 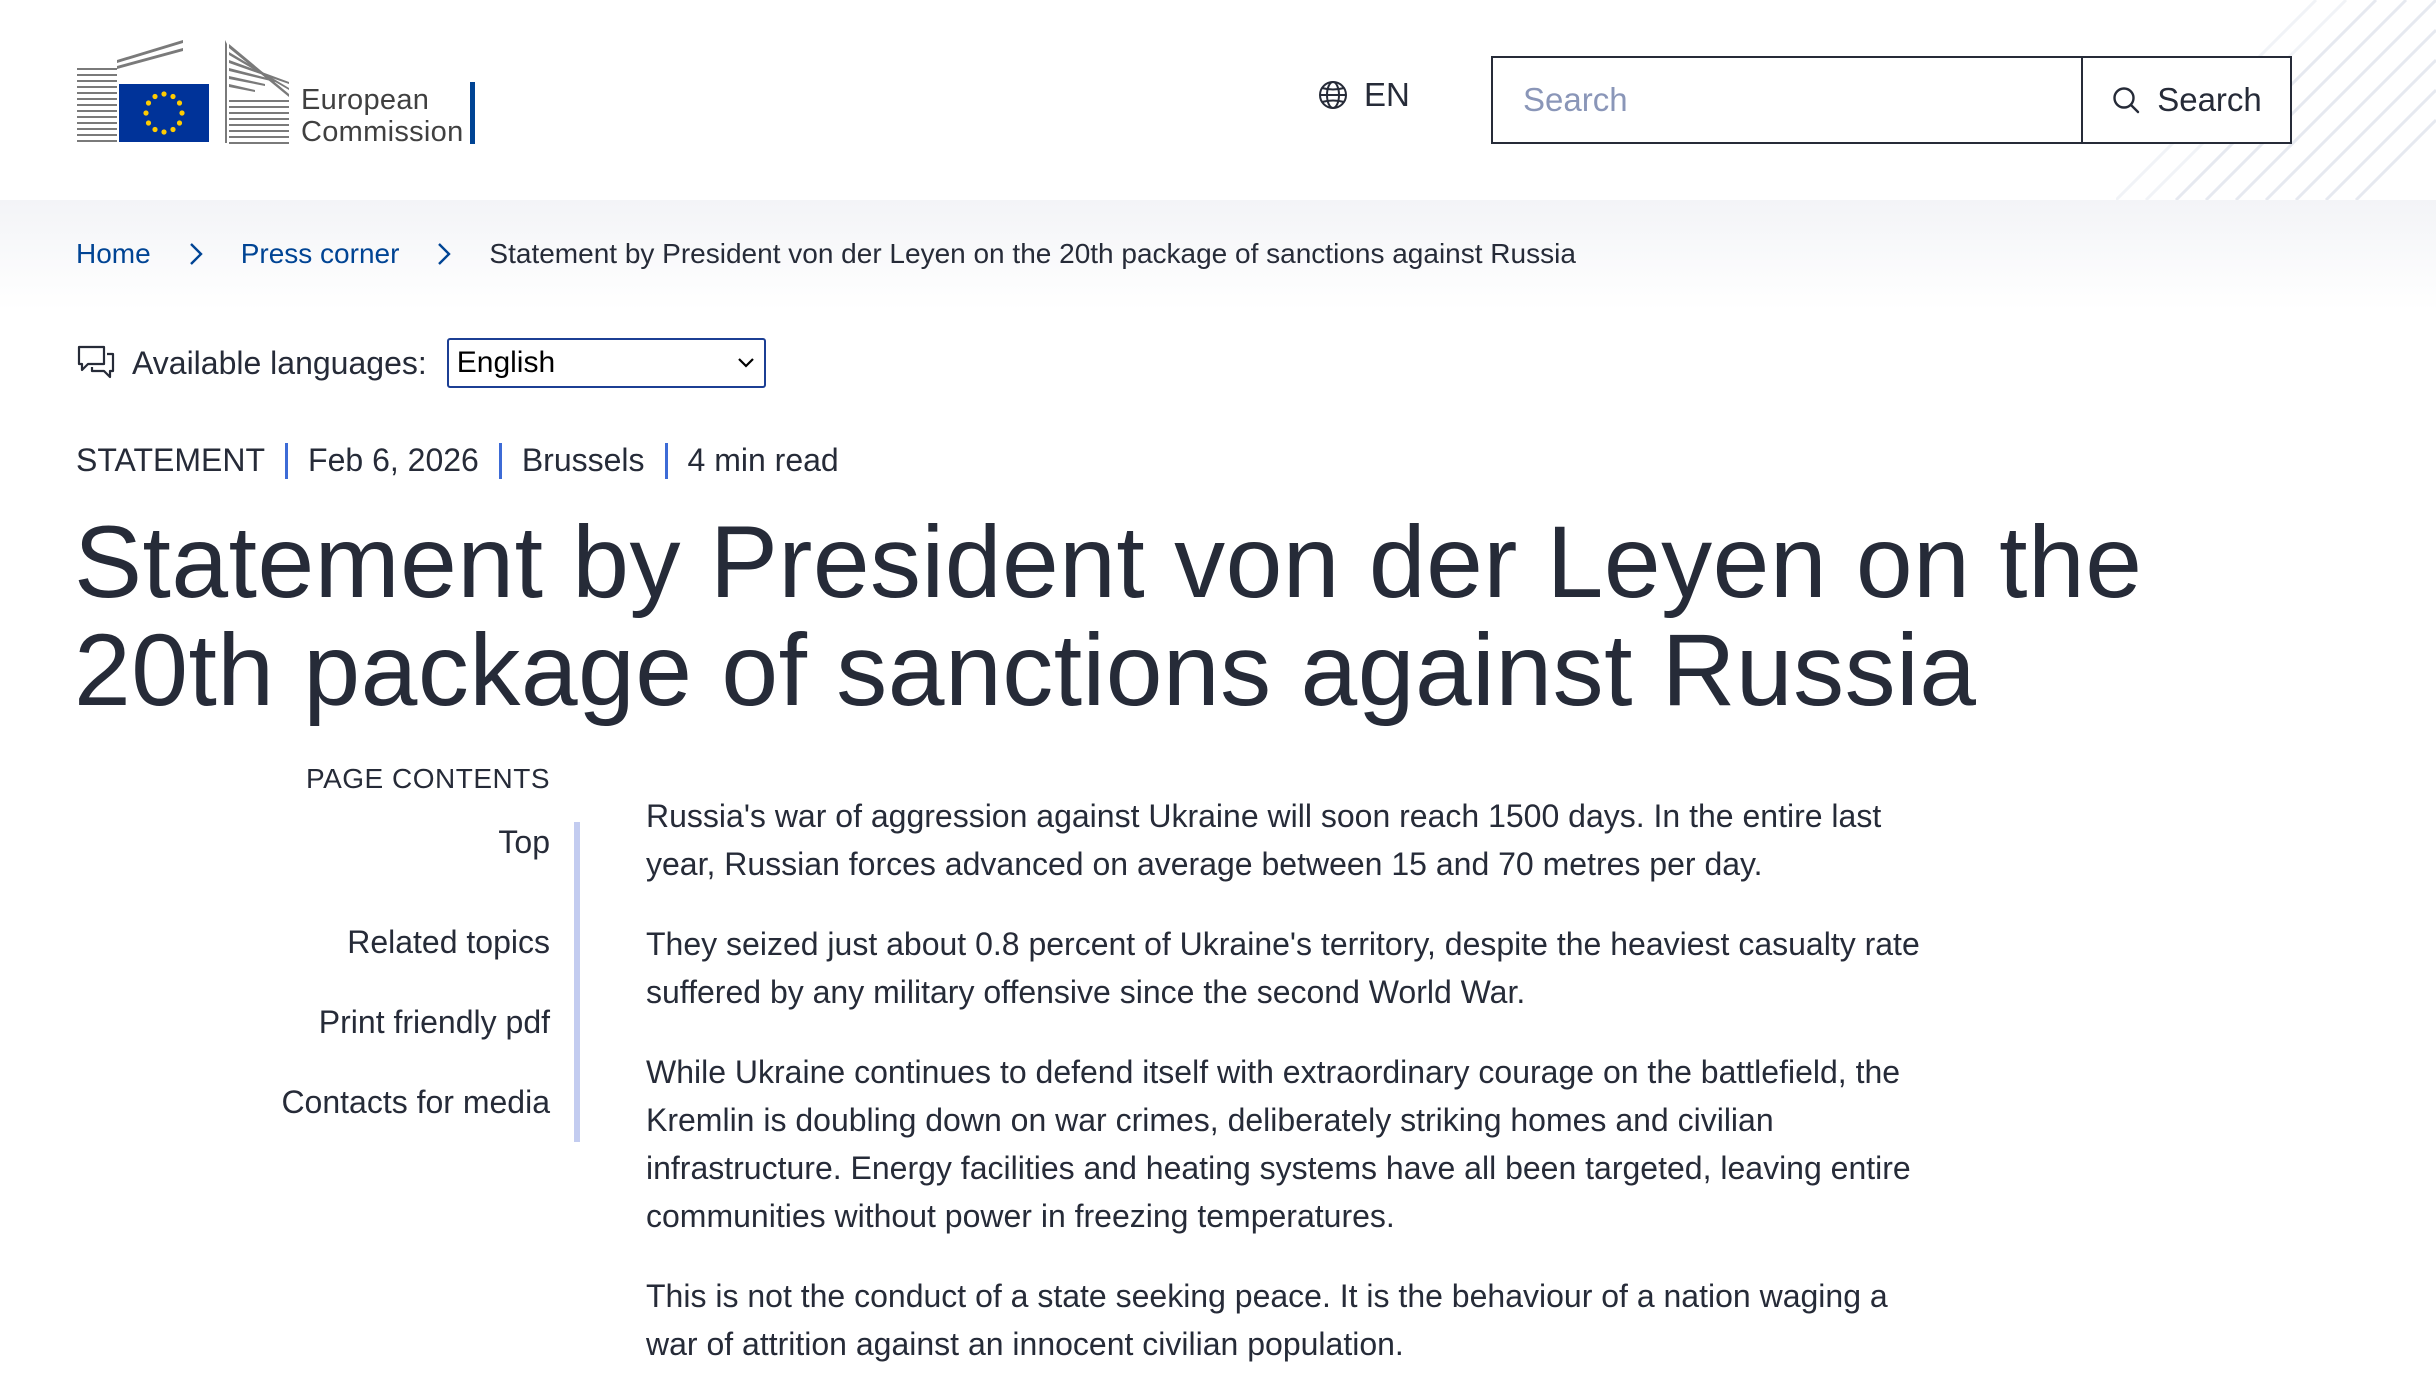 I want to click on search-form: Search, so click(x=1891, y=100).